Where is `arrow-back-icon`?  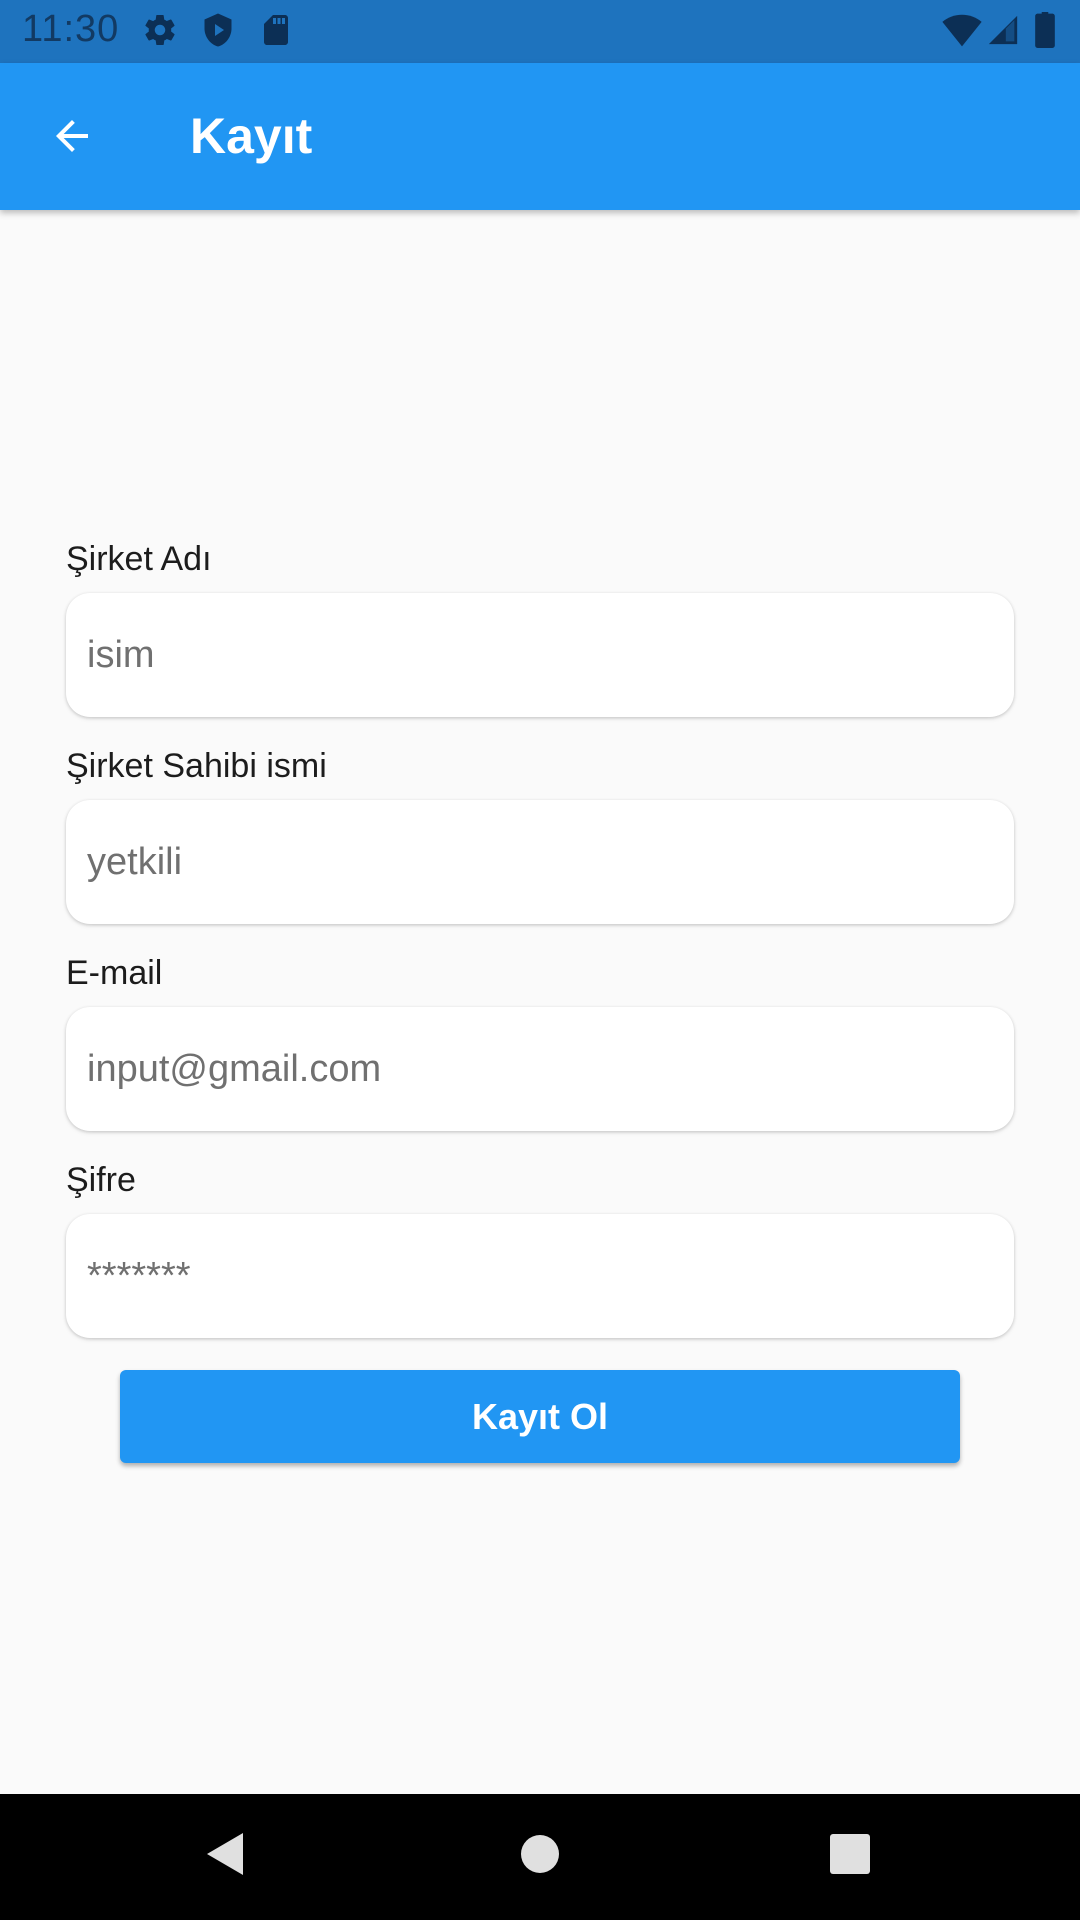
arrow-back-icon is located at coordinates (72, 138).